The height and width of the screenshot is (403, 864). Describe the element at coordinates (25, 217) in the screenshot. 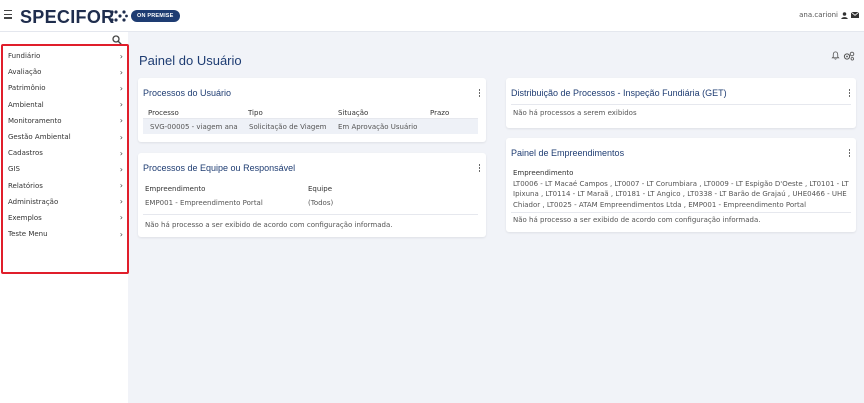

I see `sidebar-item-label: Exemplos` at that location.